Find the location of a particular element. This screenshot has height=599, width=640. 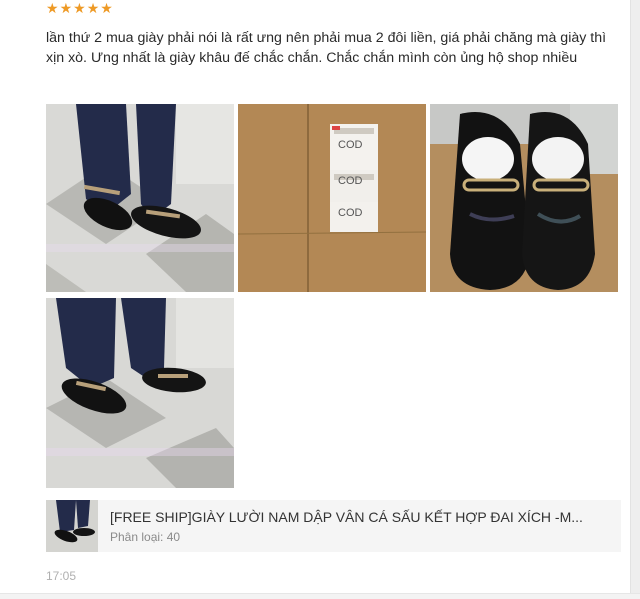

review-photo-2: COD COD COD is located at coordinates (332, 198).